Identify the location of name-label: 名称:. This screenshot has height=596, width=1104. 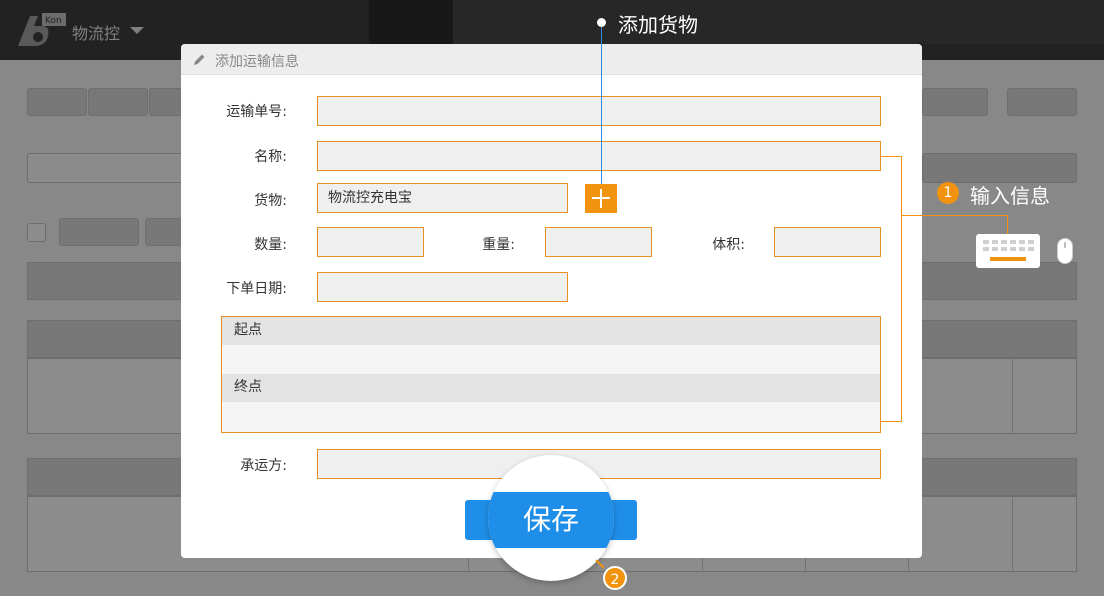
(270, 157).